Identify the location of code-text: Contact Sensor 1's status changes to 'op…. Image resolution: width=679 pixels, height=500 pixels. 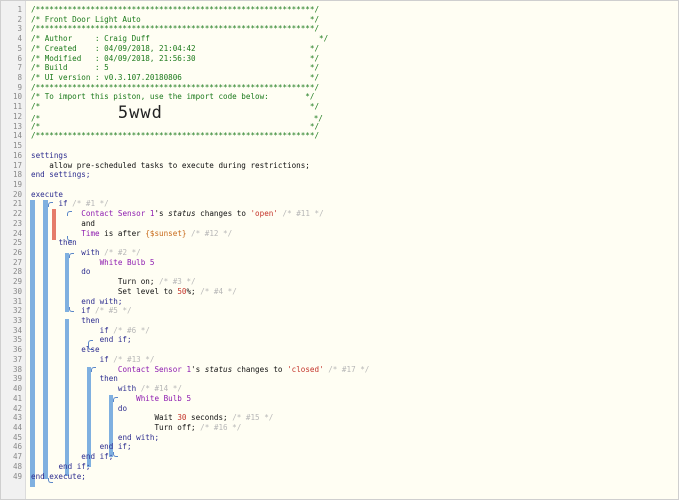
(177, 214).